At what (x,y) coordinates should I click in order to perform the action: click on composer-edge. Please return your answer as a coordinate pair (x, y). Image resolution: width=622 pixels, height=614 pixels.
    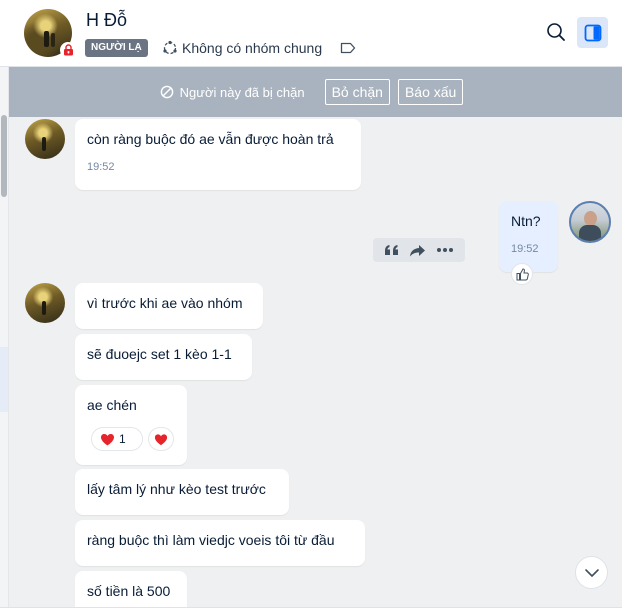
    Looking at the image, I should click on (311, 610).